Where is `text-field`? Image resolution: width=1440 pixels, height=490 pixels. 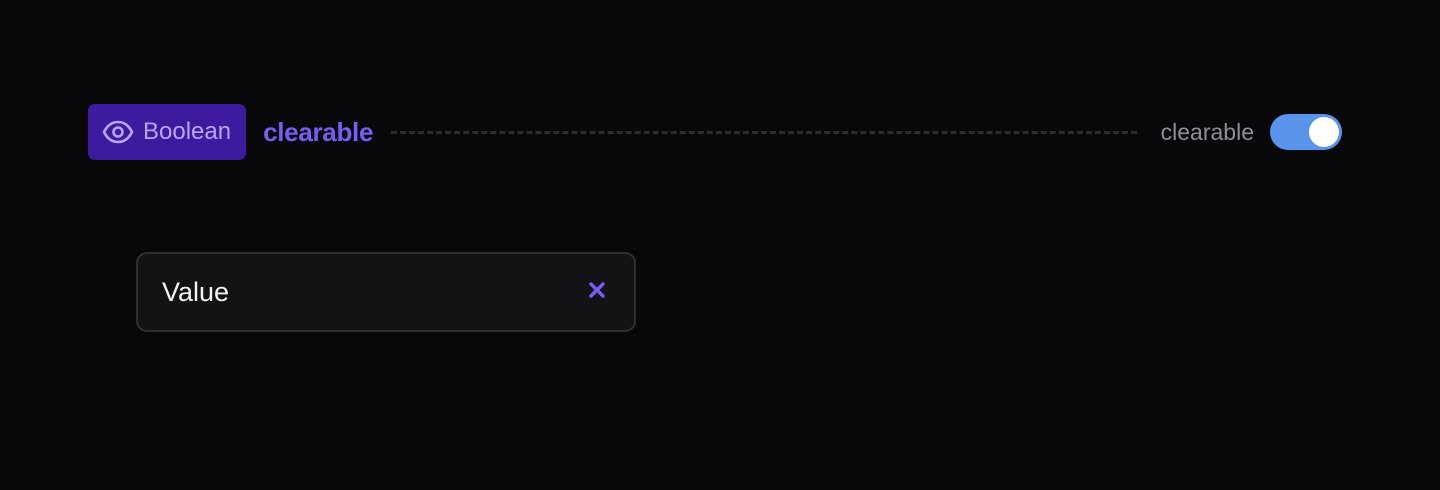 text-field is located at coordinates (386, 292).